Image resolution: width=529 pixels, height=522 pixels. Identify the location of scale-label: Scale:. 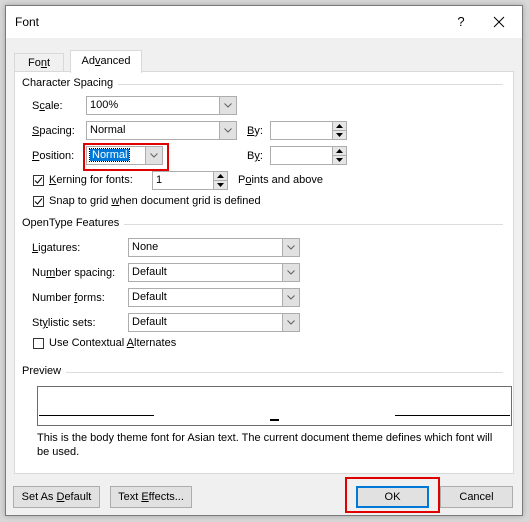
(47, 106).